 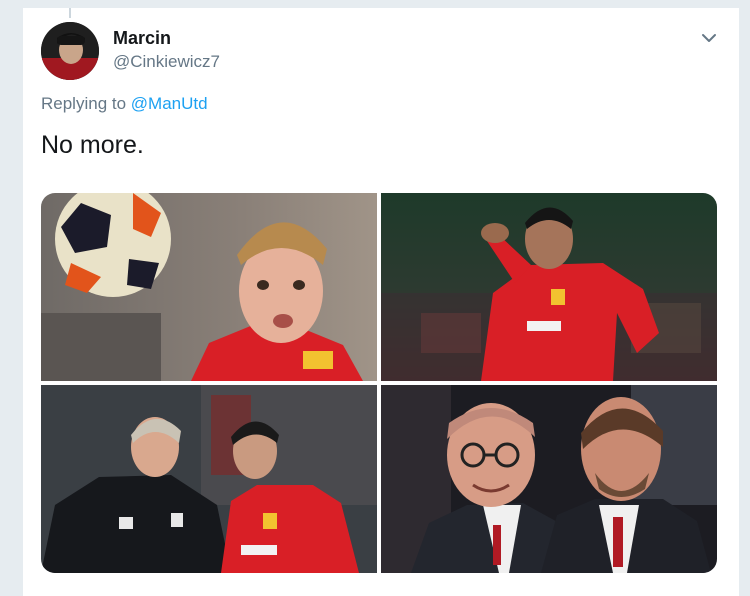 I want to click on replying-to: Replying to @ManUtd, so click(x=124, y=104).